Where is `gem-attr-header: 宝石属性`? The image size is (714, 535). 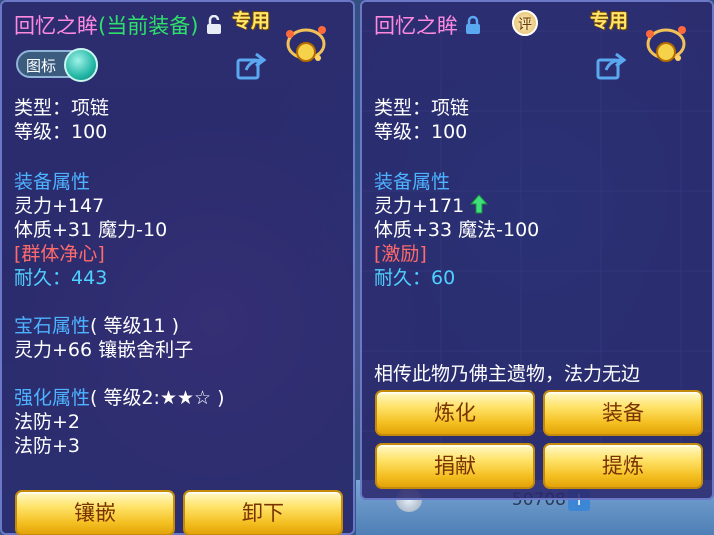
gem-attr-header: 宝石属性 is located at coordinates (52, 326).